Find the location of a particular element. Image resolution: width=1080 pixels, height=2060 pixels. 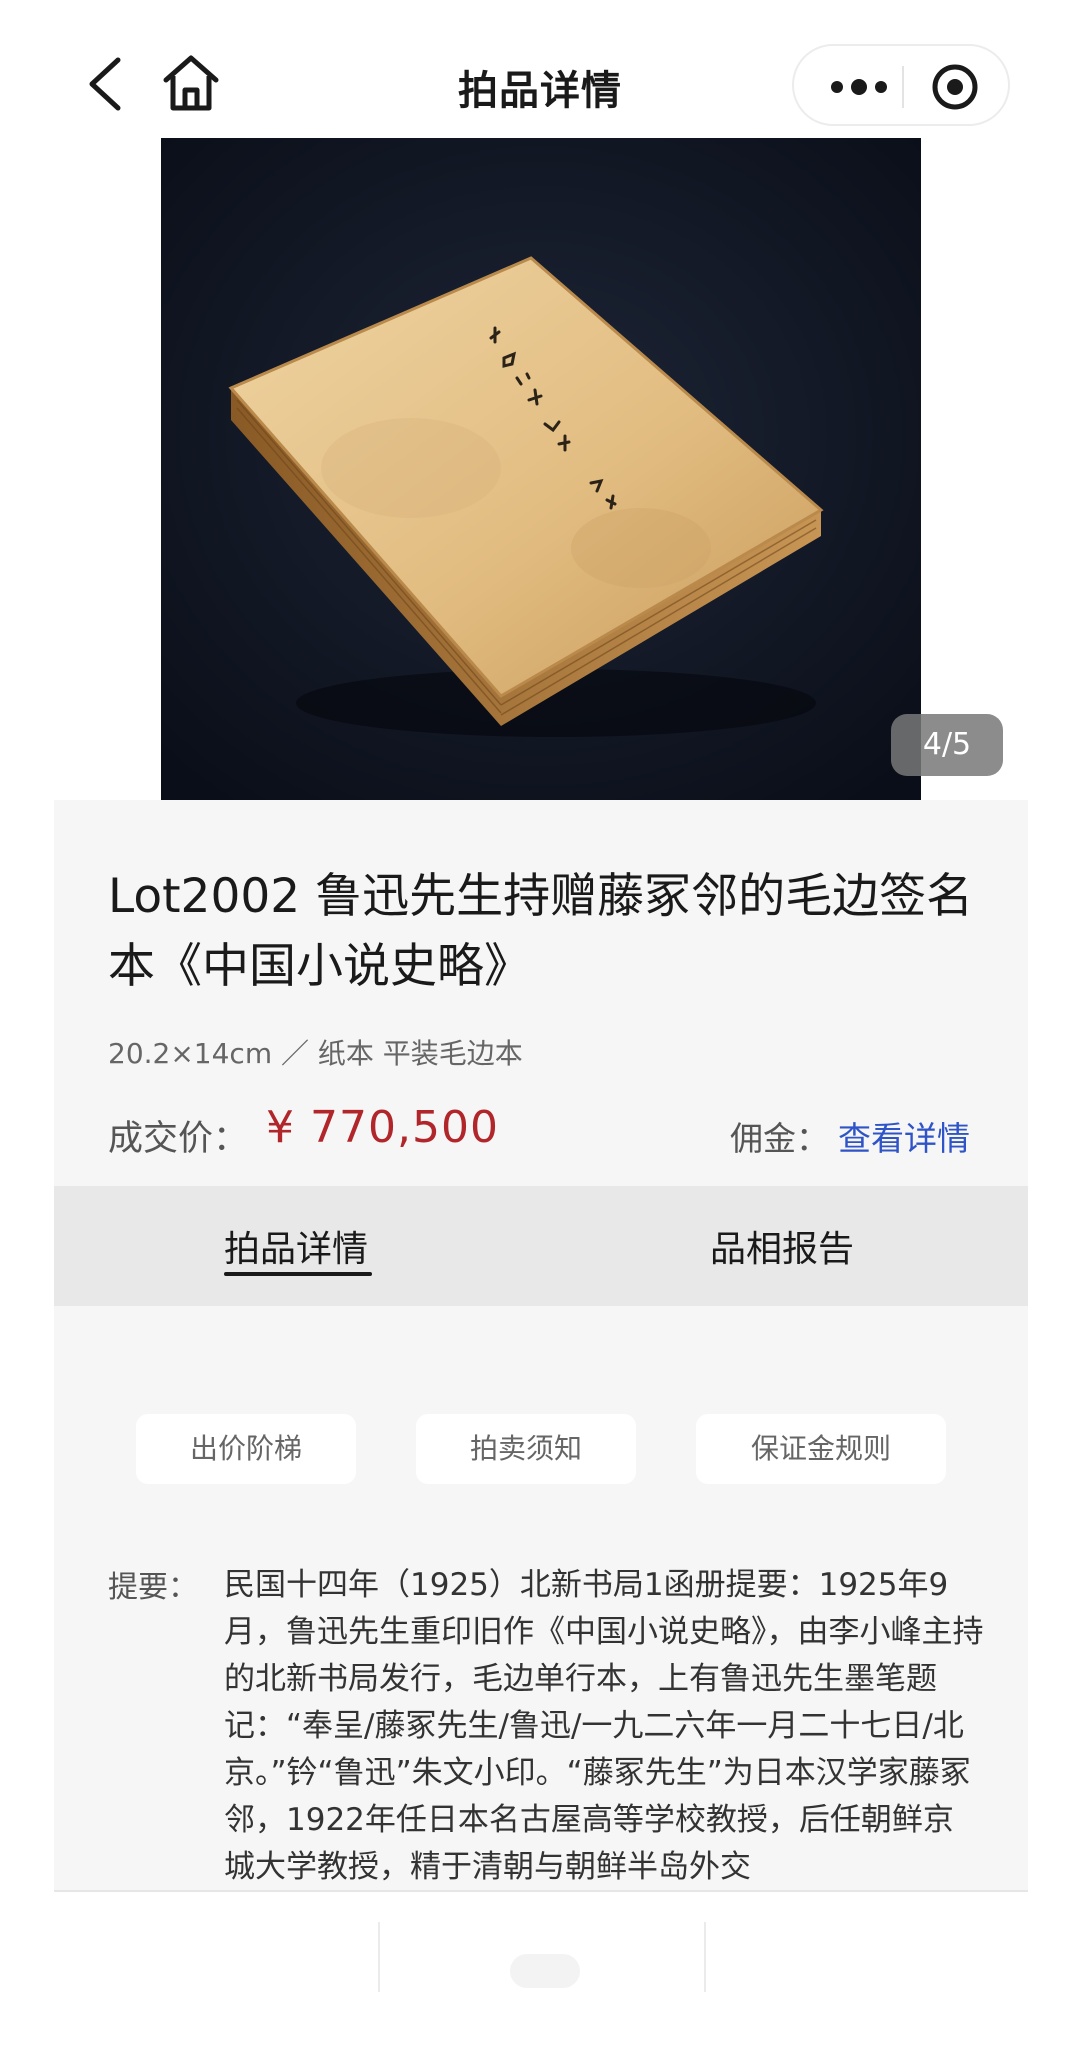

more-button is located at coordinates (859, 87).